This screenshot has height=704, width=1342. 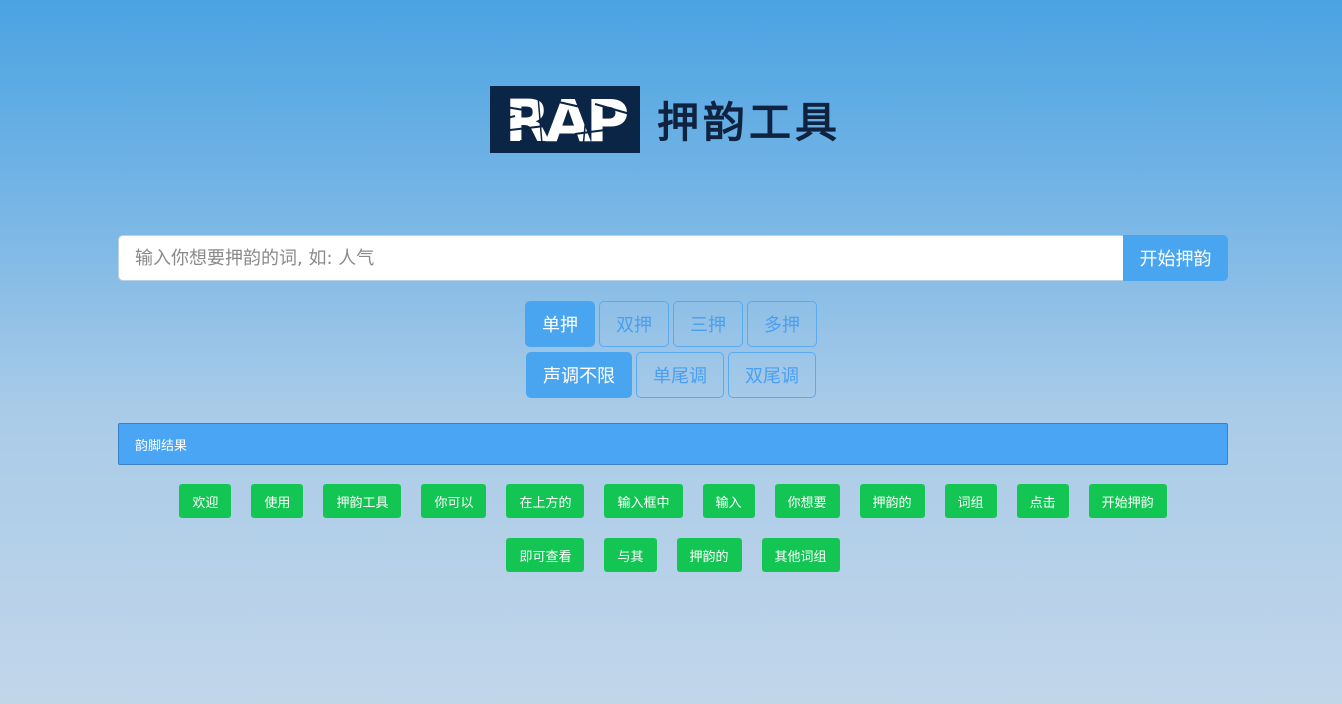 I want to click on search-bar: 开始押韵, so click(x=673, y=258).